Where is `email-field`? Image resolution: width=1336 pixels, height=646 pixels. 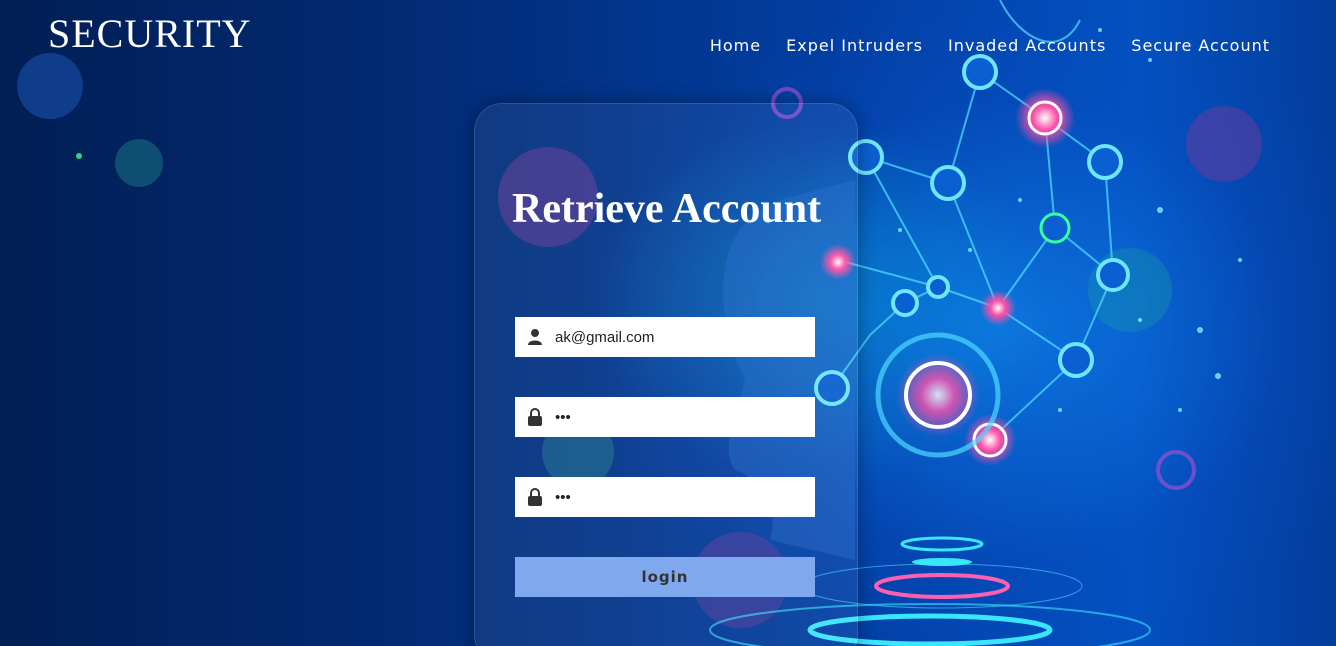 email-field is located at coordinates (665, 337).